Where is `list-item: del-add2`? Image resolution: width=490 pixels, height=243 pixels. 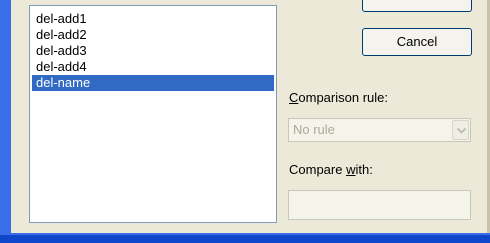 list-item: del-add2 is located at coordinates (153, 35).